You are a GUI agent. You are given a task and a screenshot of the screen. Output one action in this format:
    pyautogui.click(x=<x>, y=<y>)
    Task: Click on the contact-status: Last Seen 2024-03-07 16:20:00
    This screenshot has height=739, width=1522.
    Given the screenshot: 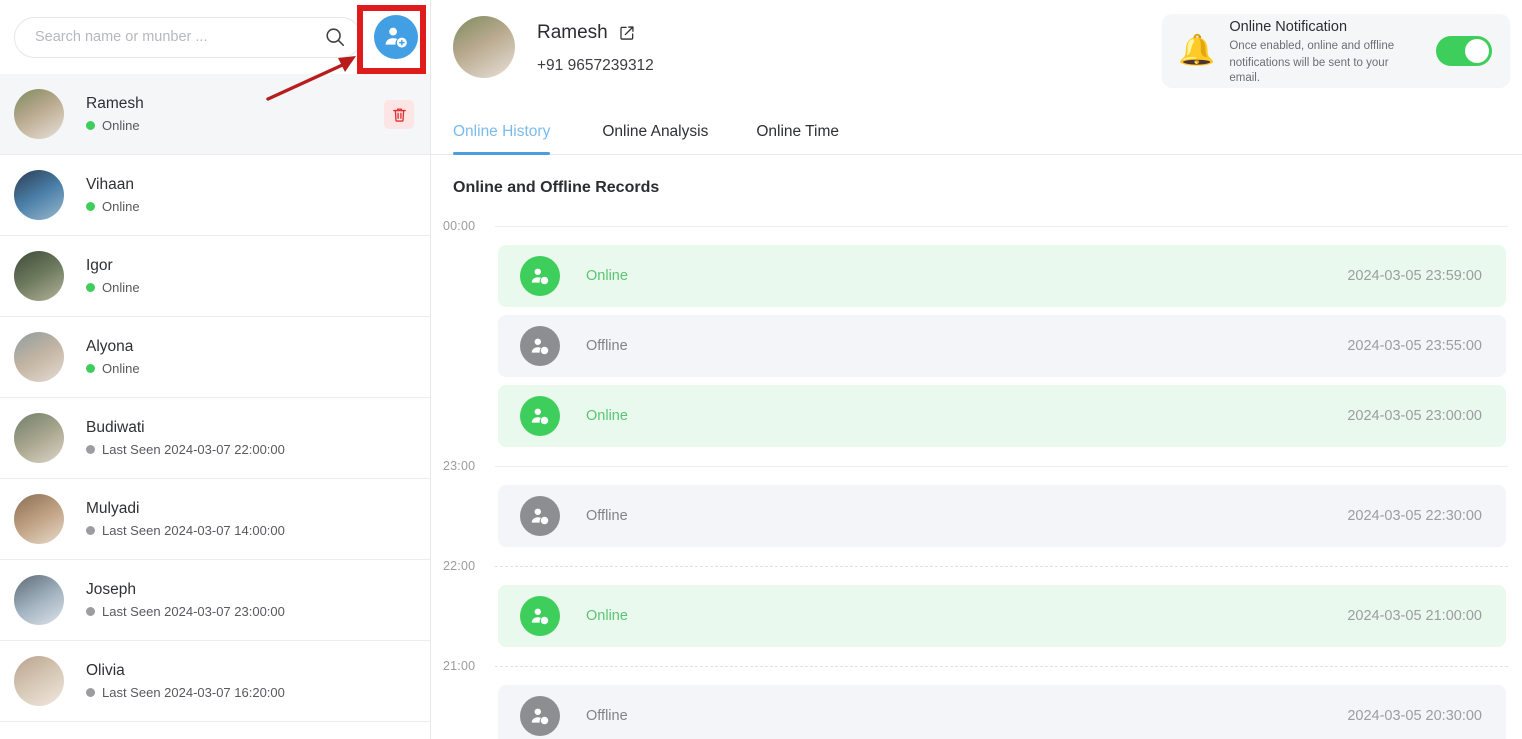 What is the action you would take?
    pyautogui.click(x=250, y=692)
    